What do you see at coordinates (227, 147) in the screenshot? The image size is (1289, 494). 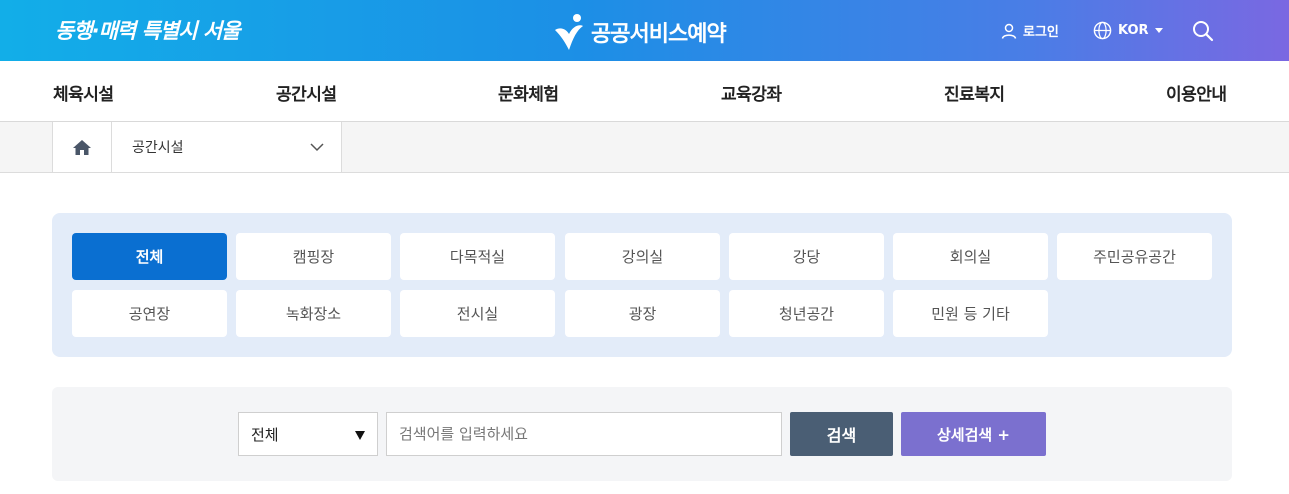 I see `breadcrumb-category-select: 공간시설` at bounding box center [227, 147].